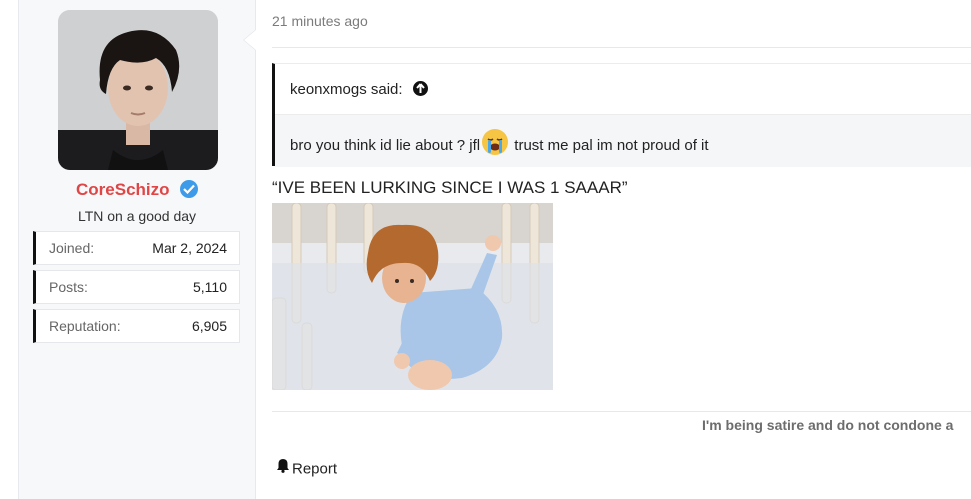 The image size is (971, 499). What do you see at coordinates (283, 467) in the screenshot?
I see `bell-icon` at bounding box center [283, 467].